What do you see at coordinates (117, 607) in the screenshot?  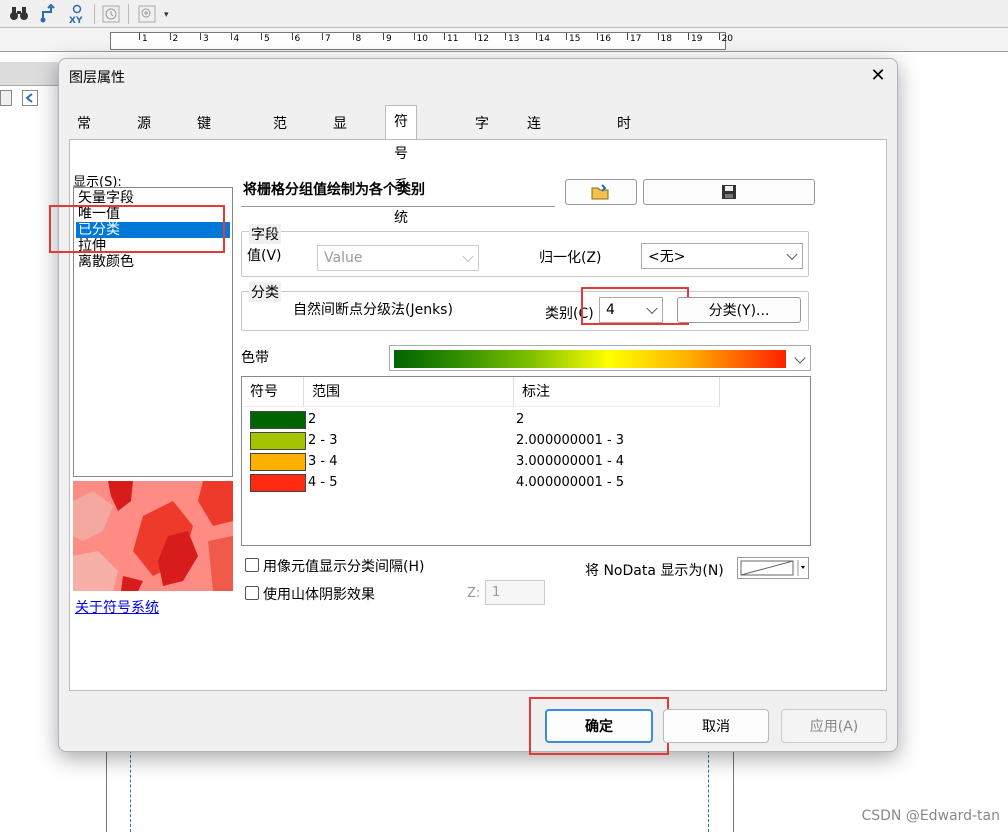 I see `about-symbology-link: 关于符号系统` at bounding box center [117, 607].